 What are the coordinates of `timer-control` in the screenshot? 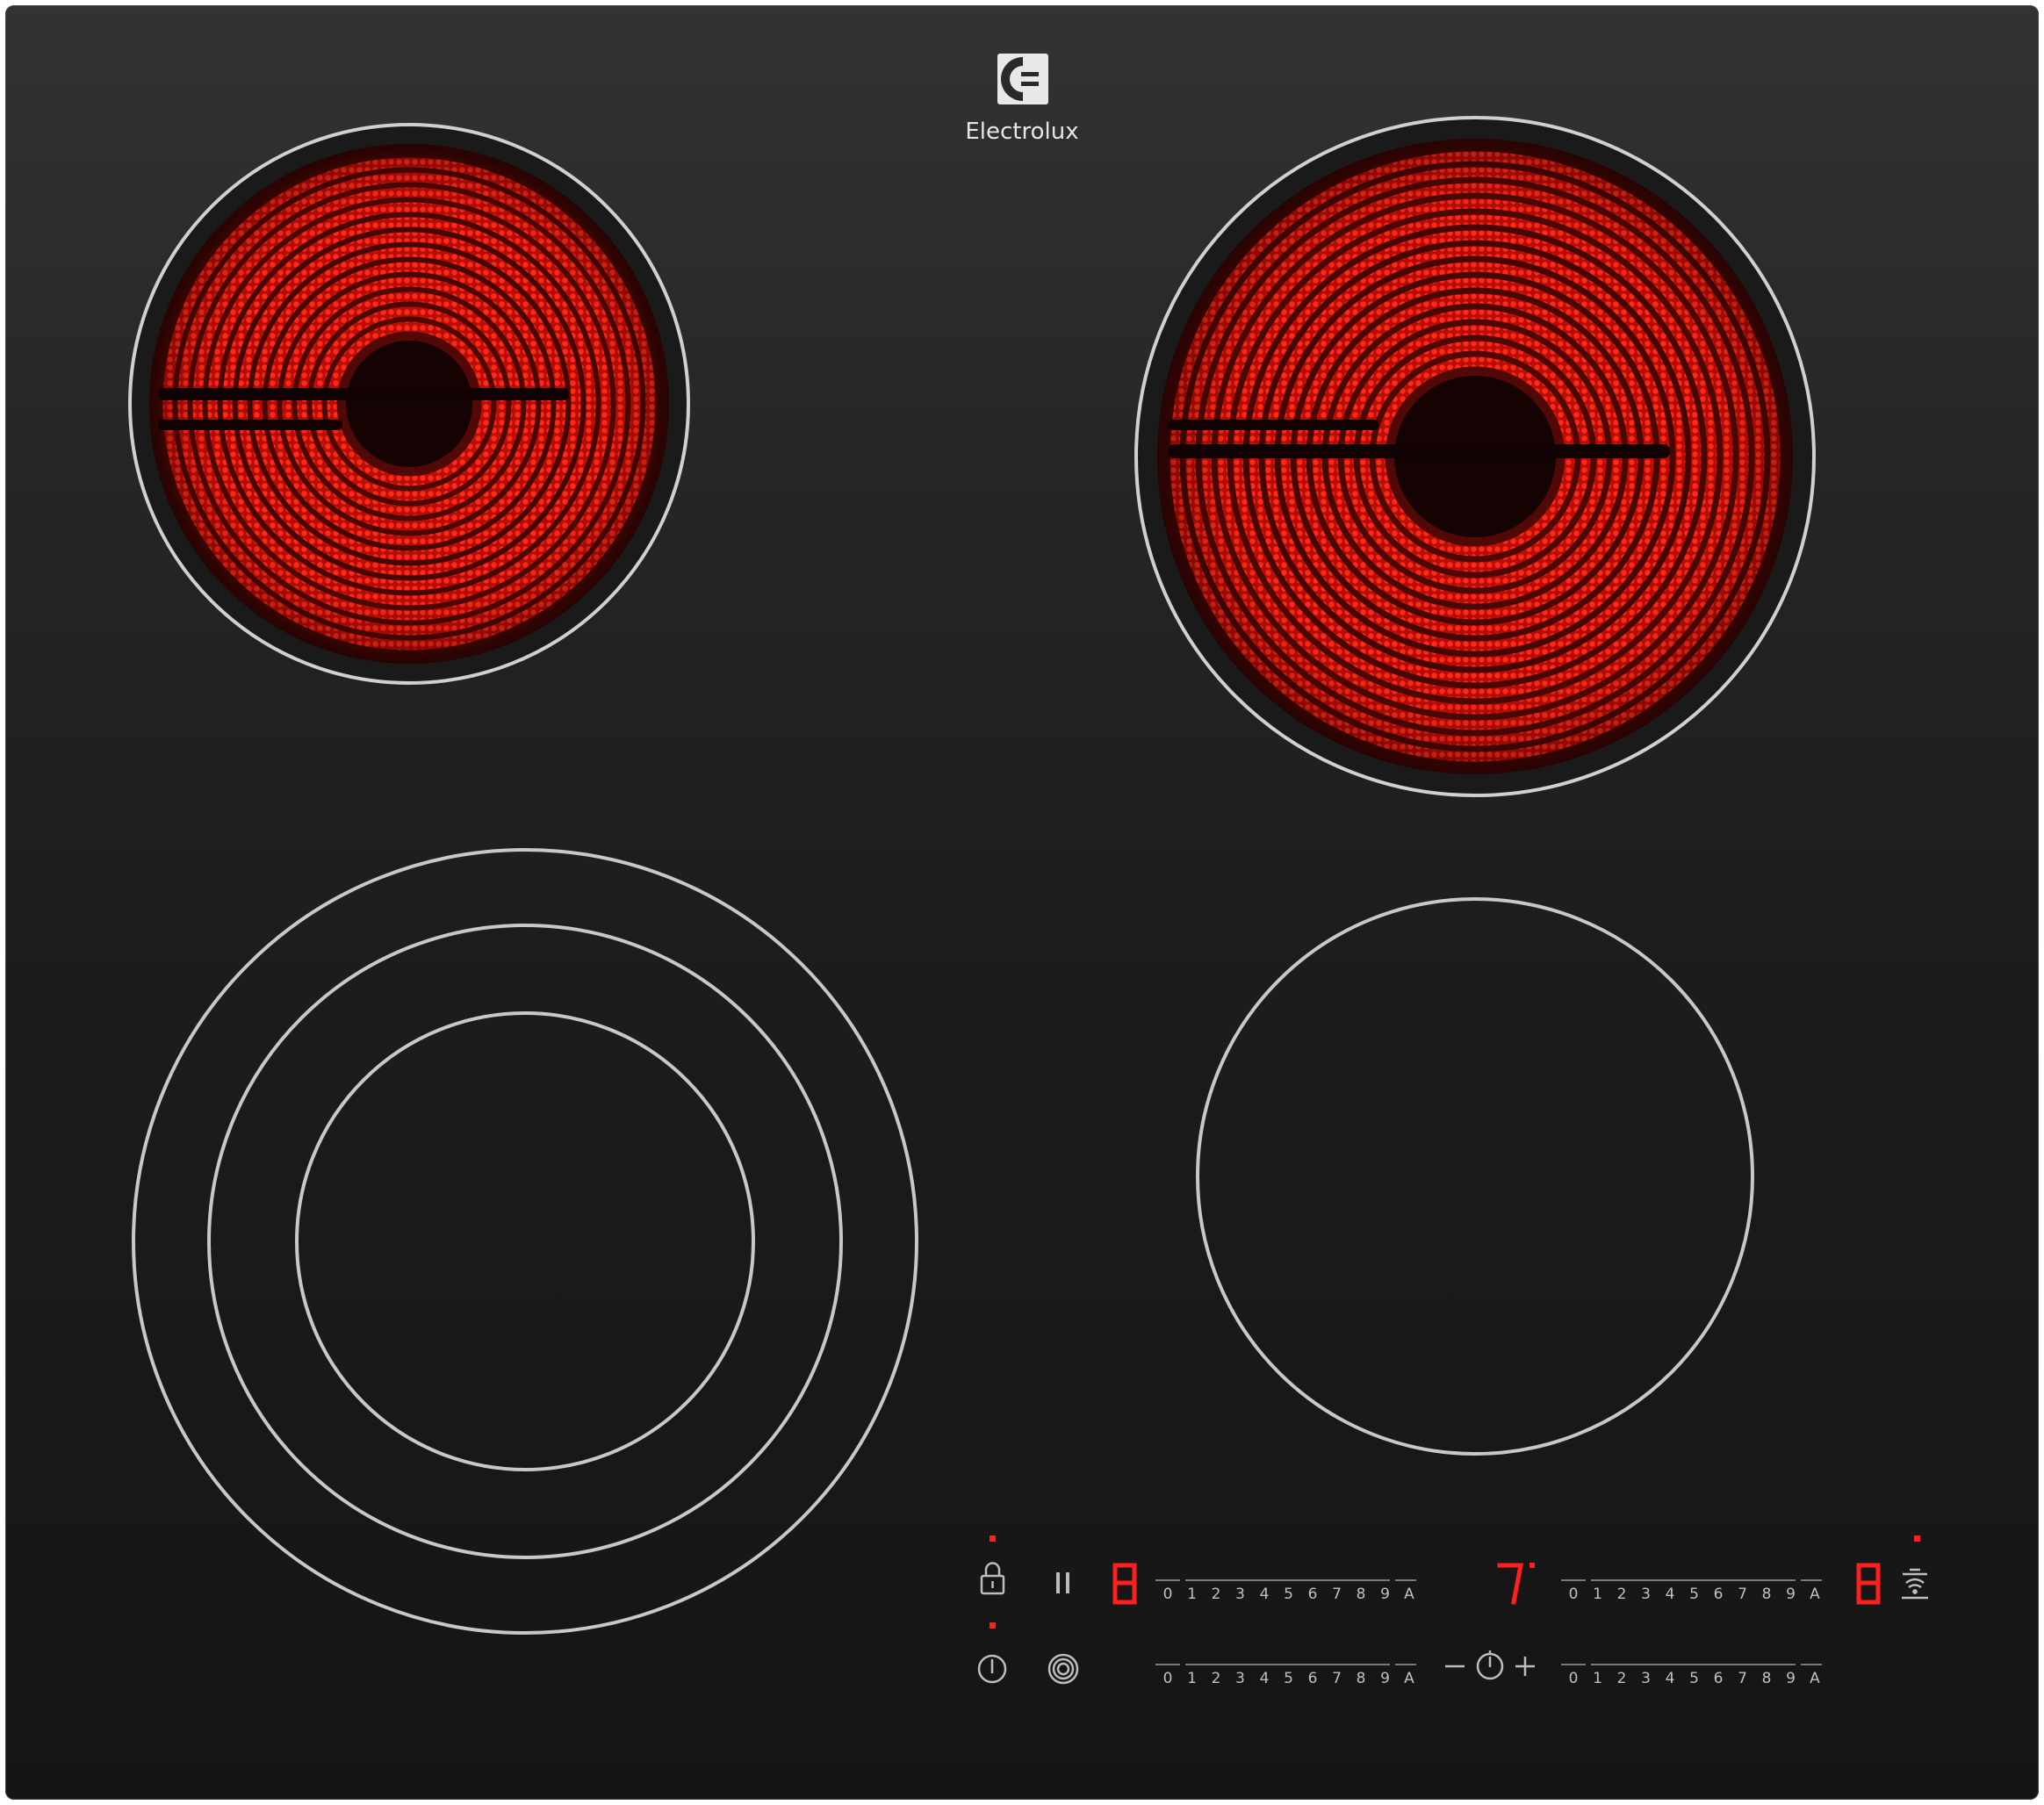 It's located at (1490, 1665).